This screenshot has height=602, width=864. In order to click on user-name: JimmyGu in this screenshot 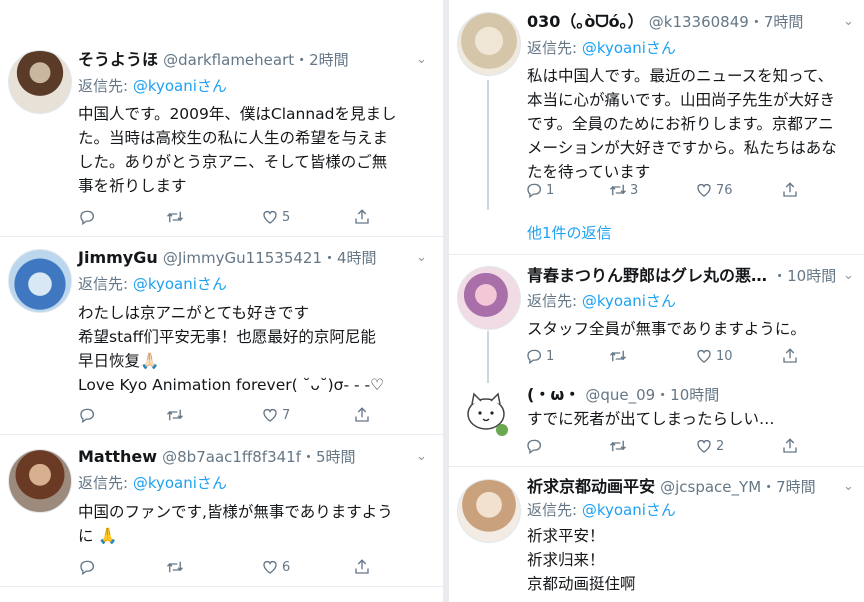, I will do `click(118, 257)`.